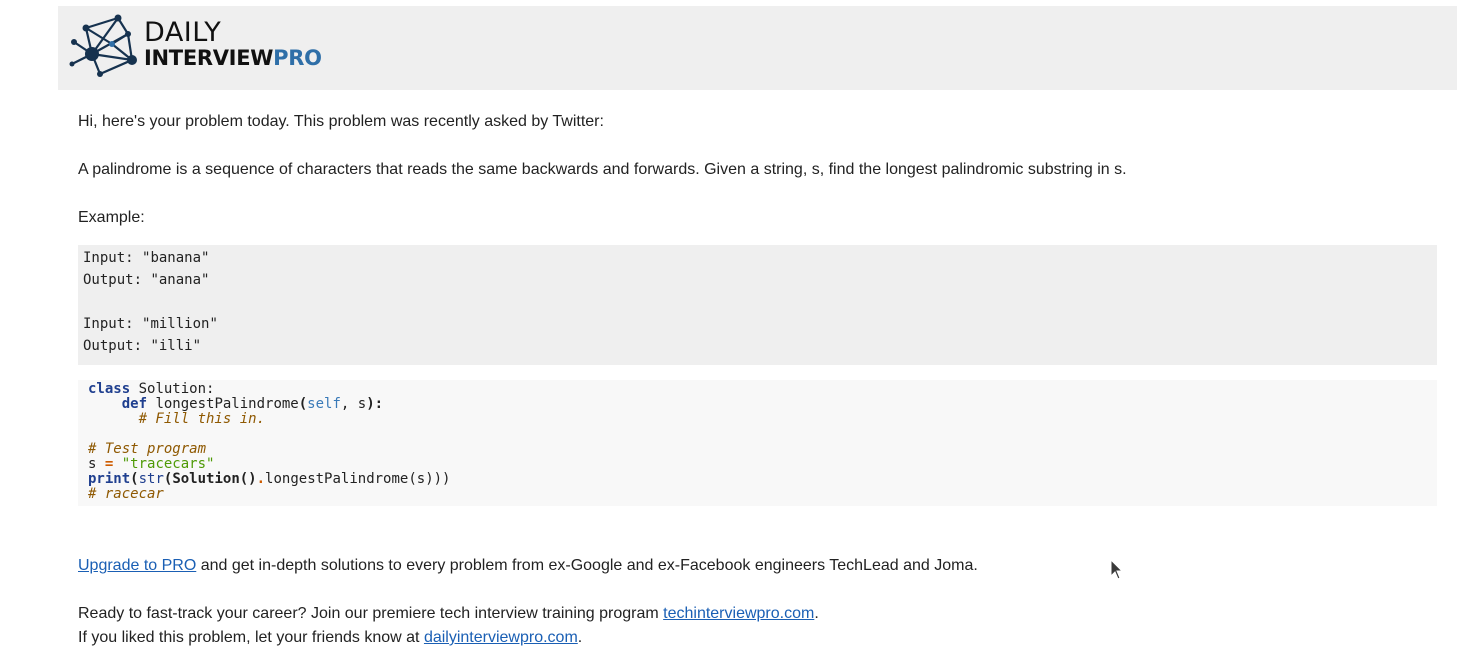  I want to click on paren-open: (, so click(303, 404).